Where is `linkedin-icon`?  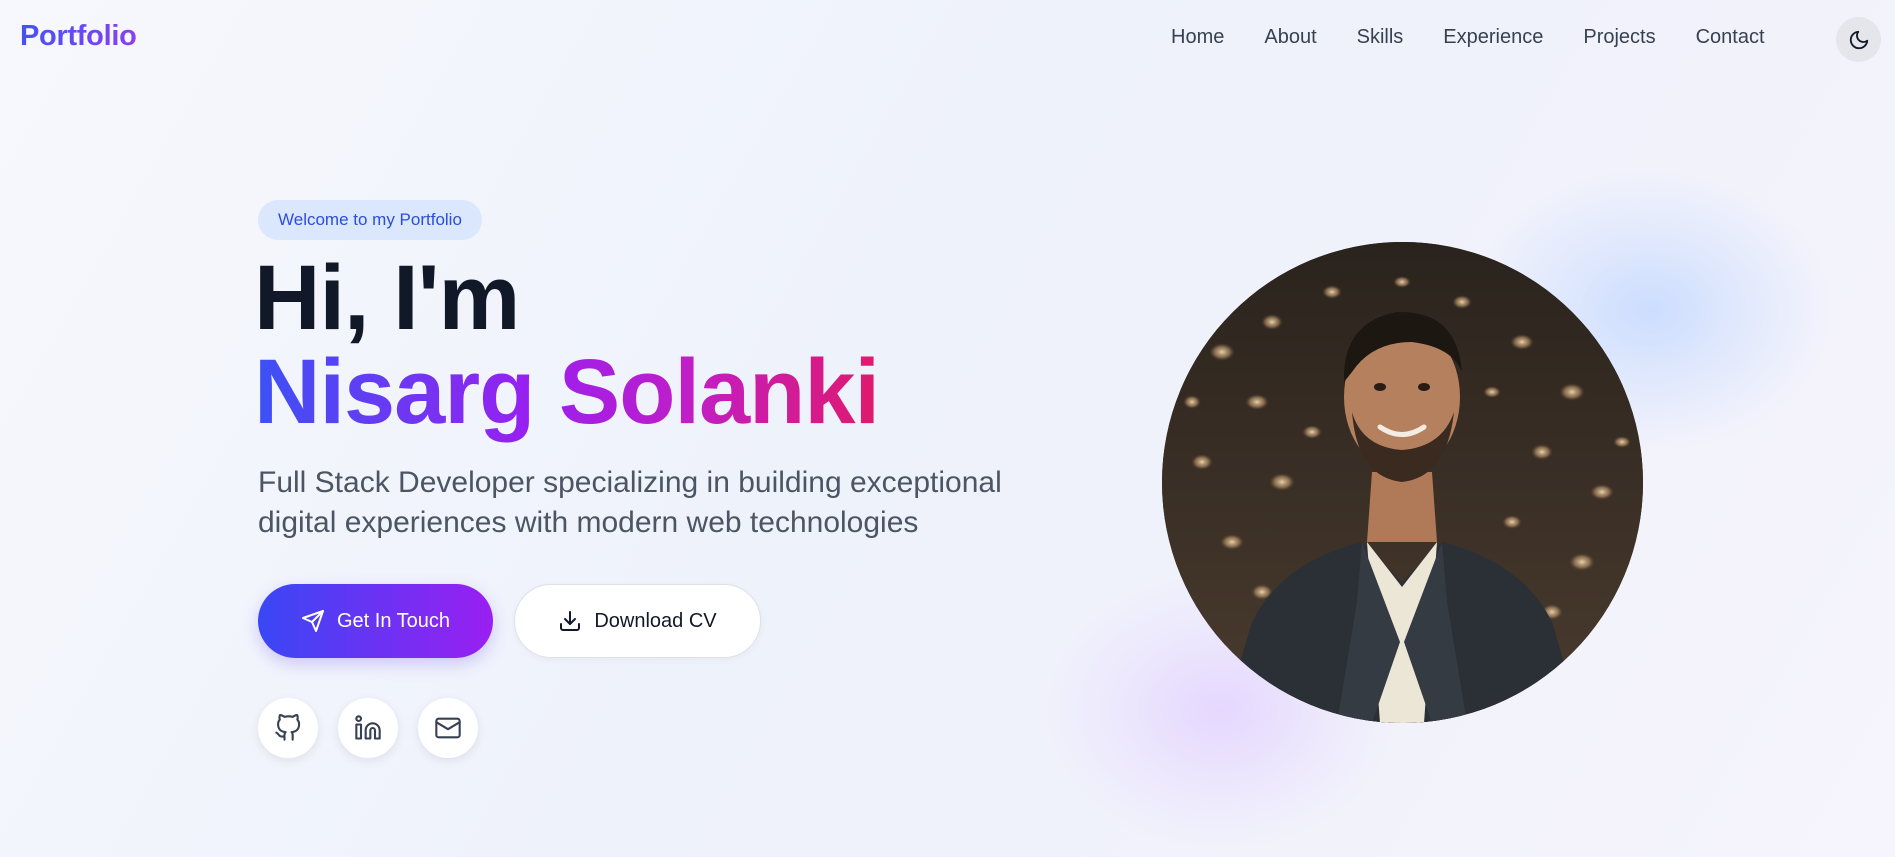 linkedin-icon is located at coordinates (368, 728).